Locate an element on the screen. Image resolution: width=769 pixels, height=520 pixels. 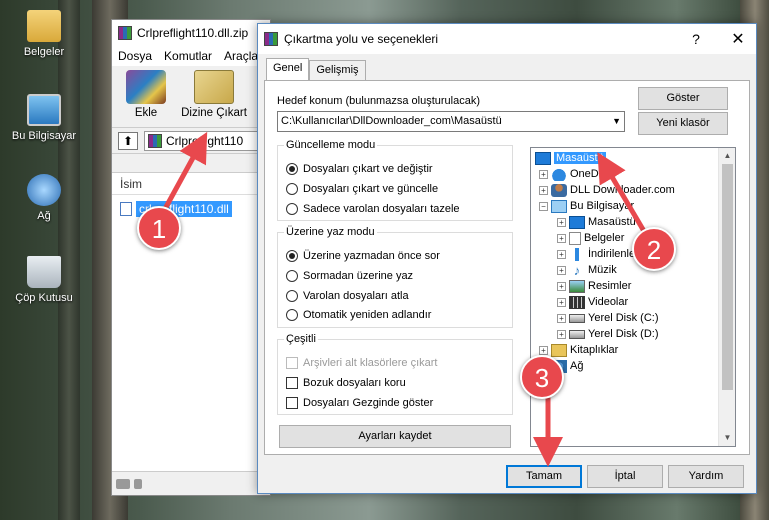
step-badge-2: 2 is located at coordinates (654, 249).